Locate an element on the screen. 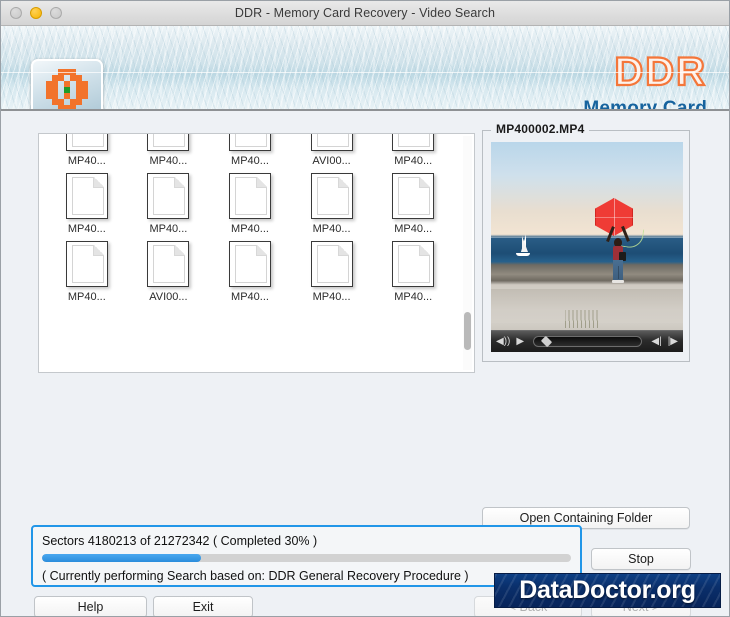 The image size is (730, 617). video-frame-image is located at coordinates (587, 247).